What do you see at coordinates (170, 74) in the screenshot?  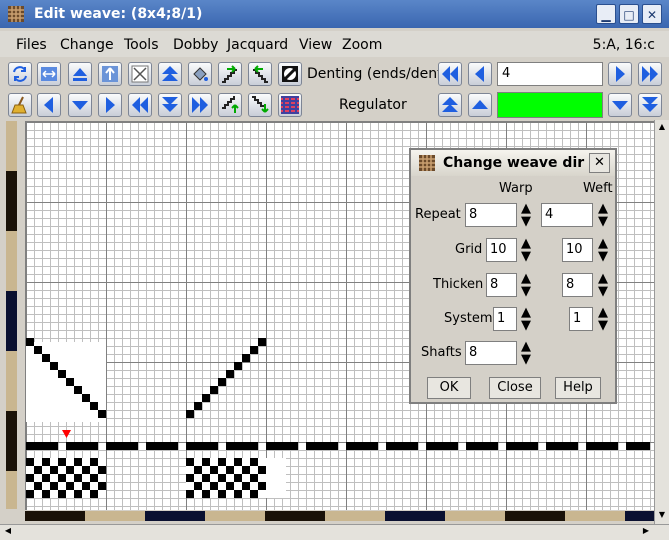 I see `shift-up-button` at bounding box center [170, 74].